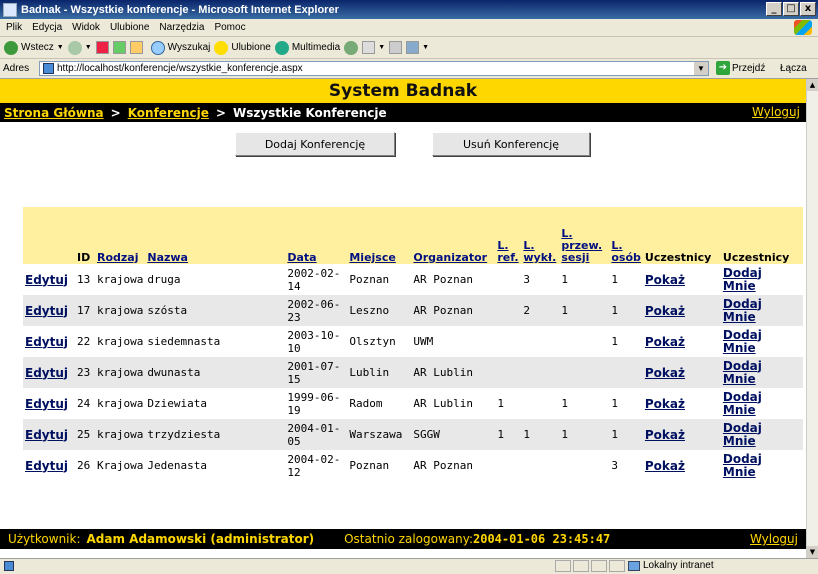 Image resolution: width=818 pixels, height=574 pixels. I want to click on cell-place: Warszawa, so click(379, 434).